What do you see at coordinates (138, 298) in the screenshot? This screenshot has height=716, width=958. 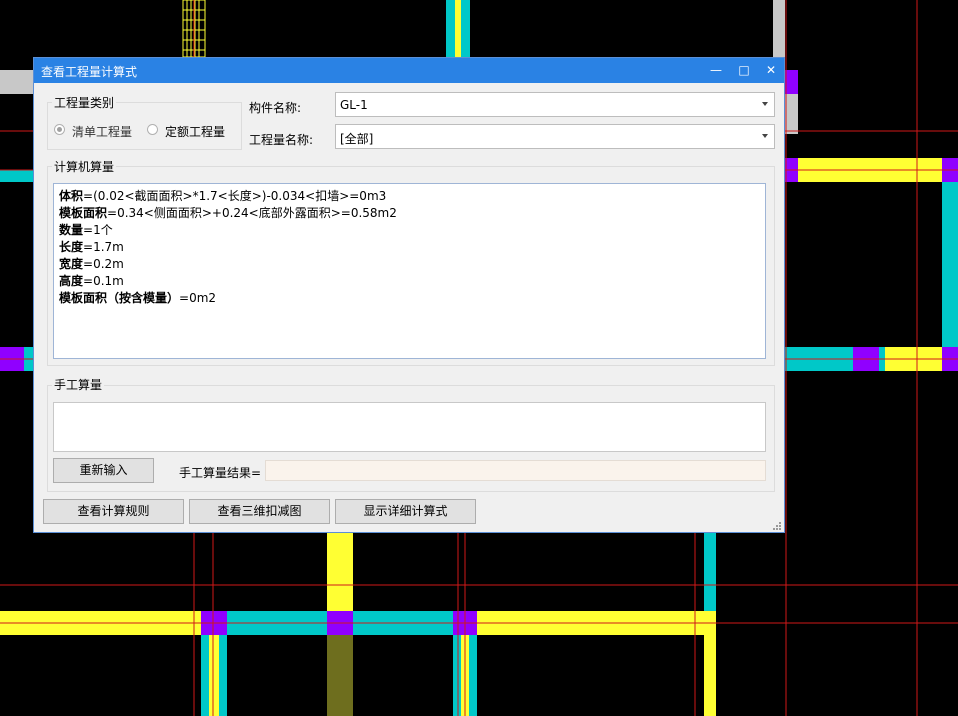 I see `calc-line: 模板面积（按含模量）=0m2` at bounding box center [138, 298].